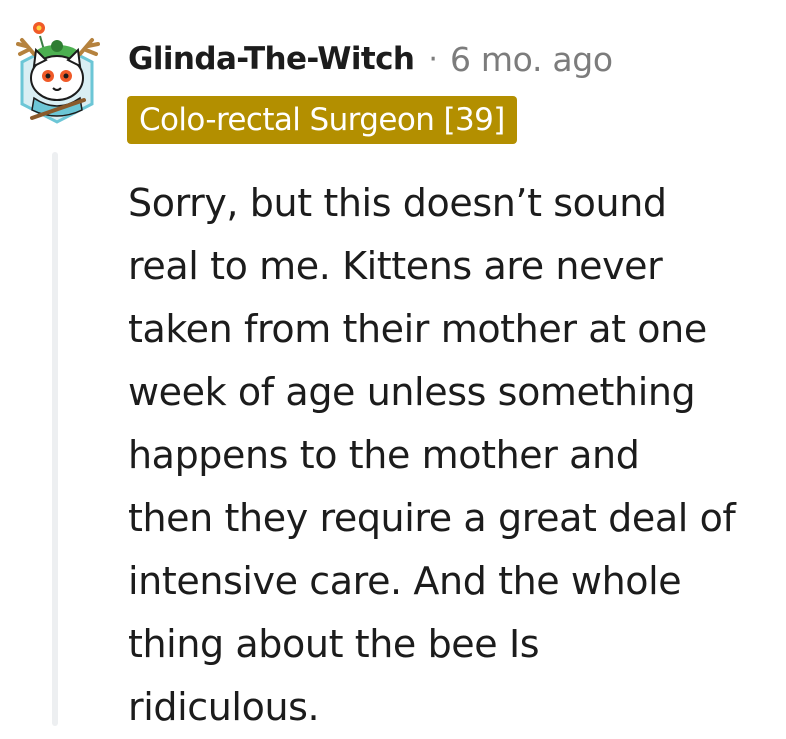 This screenshot has height=739, width=786. Describe the element at coordinates (55, 439) in the screenshot. I see `thread-collapse-line` at that location.